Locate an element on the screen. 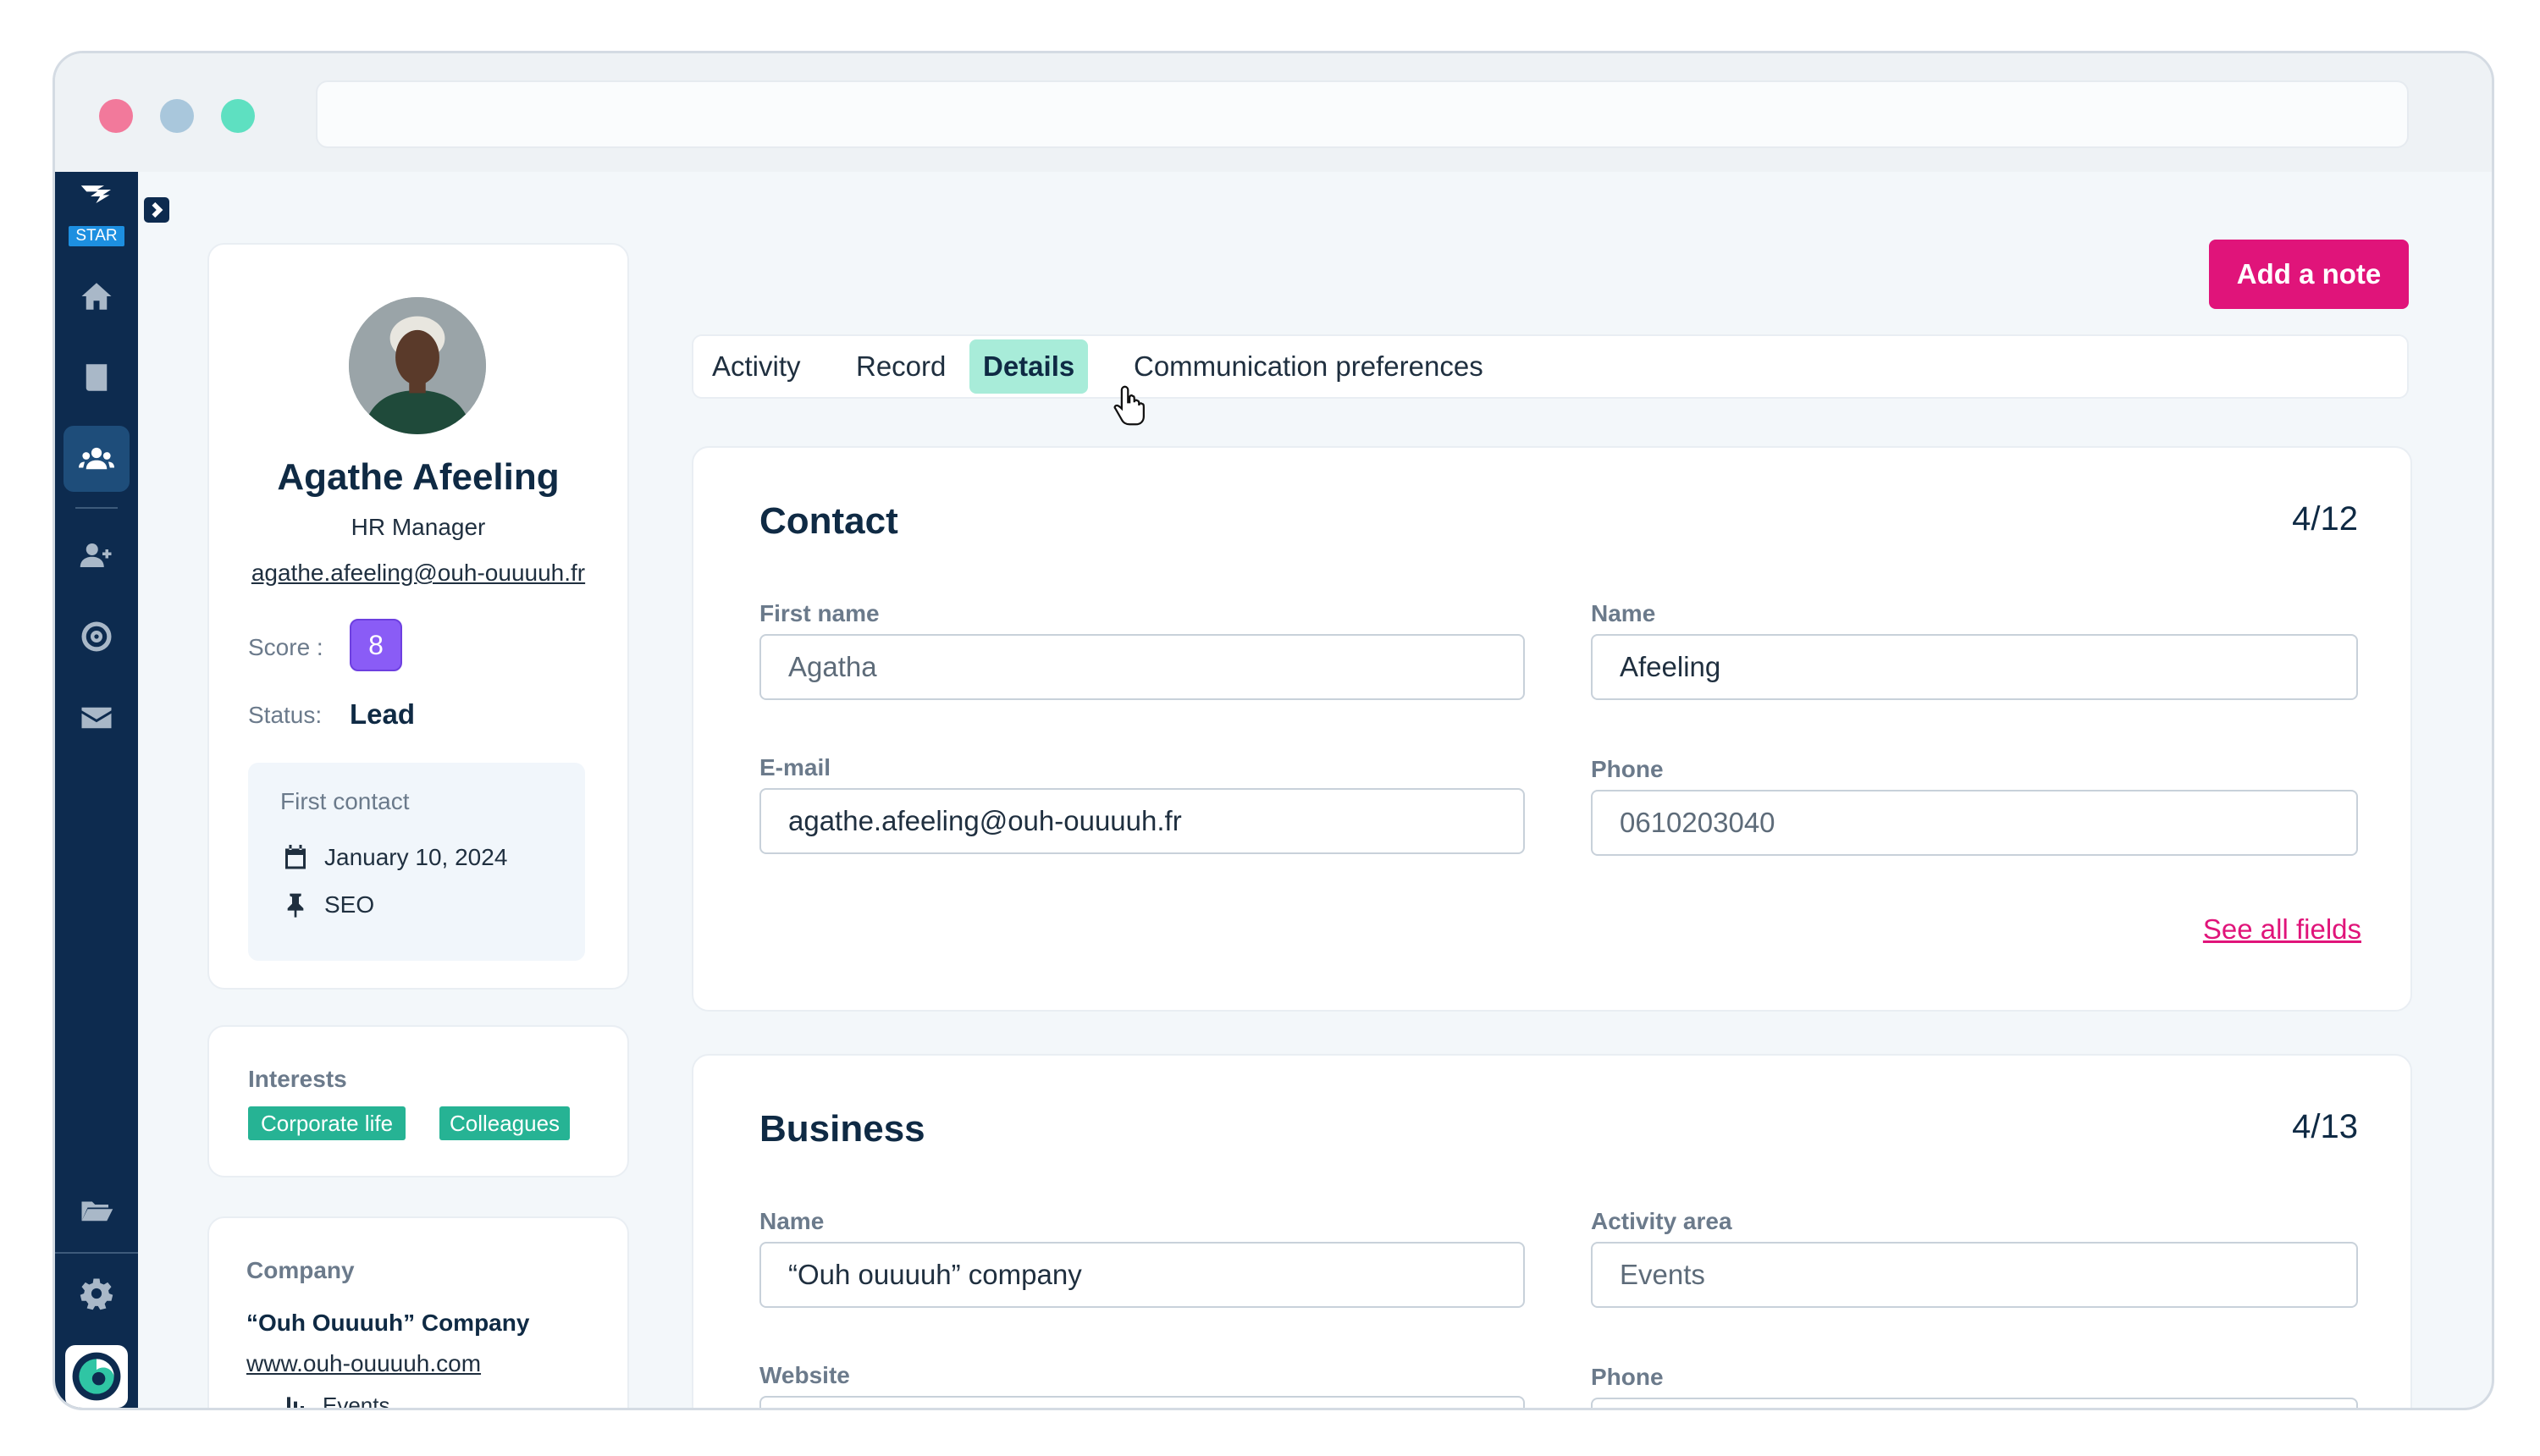 The image size is (2540, 1456). business-name-label: Name is located at coordinates (792, 1221).